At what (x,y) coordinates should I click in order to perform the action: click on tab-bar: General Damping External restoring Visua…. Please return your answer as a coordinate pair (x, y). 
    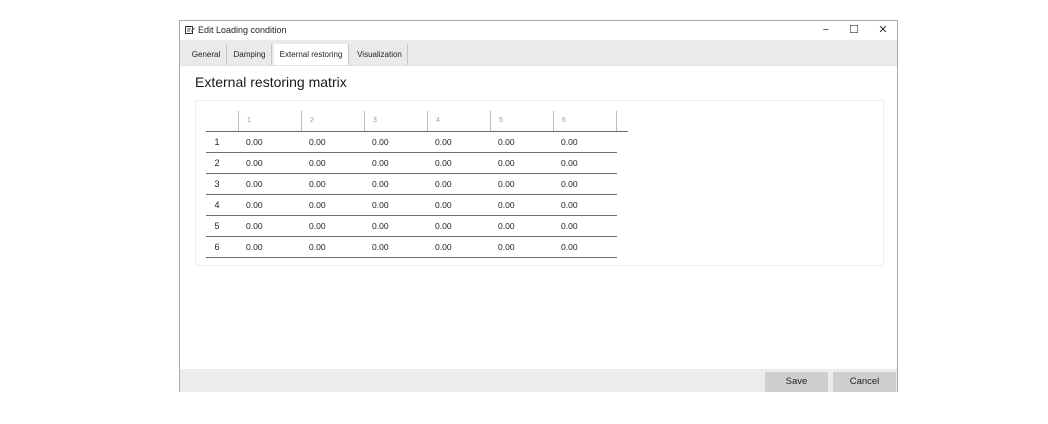
    Looking at the image, I should click on (538, 53).